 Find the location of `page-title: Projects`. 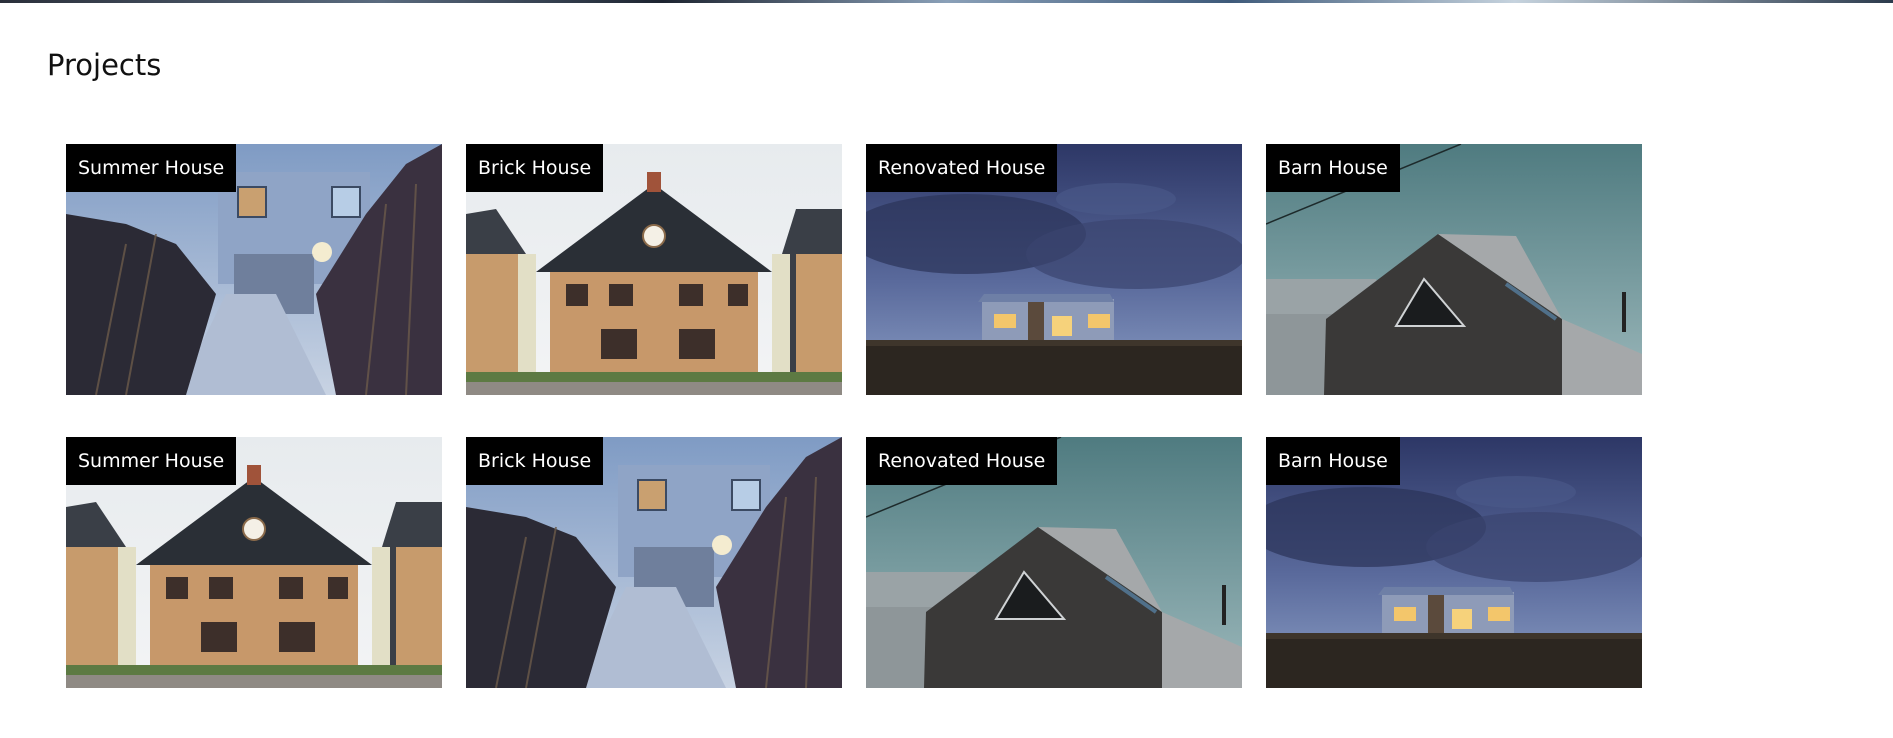

page-title: Projects is located at coordinates (104, 65).